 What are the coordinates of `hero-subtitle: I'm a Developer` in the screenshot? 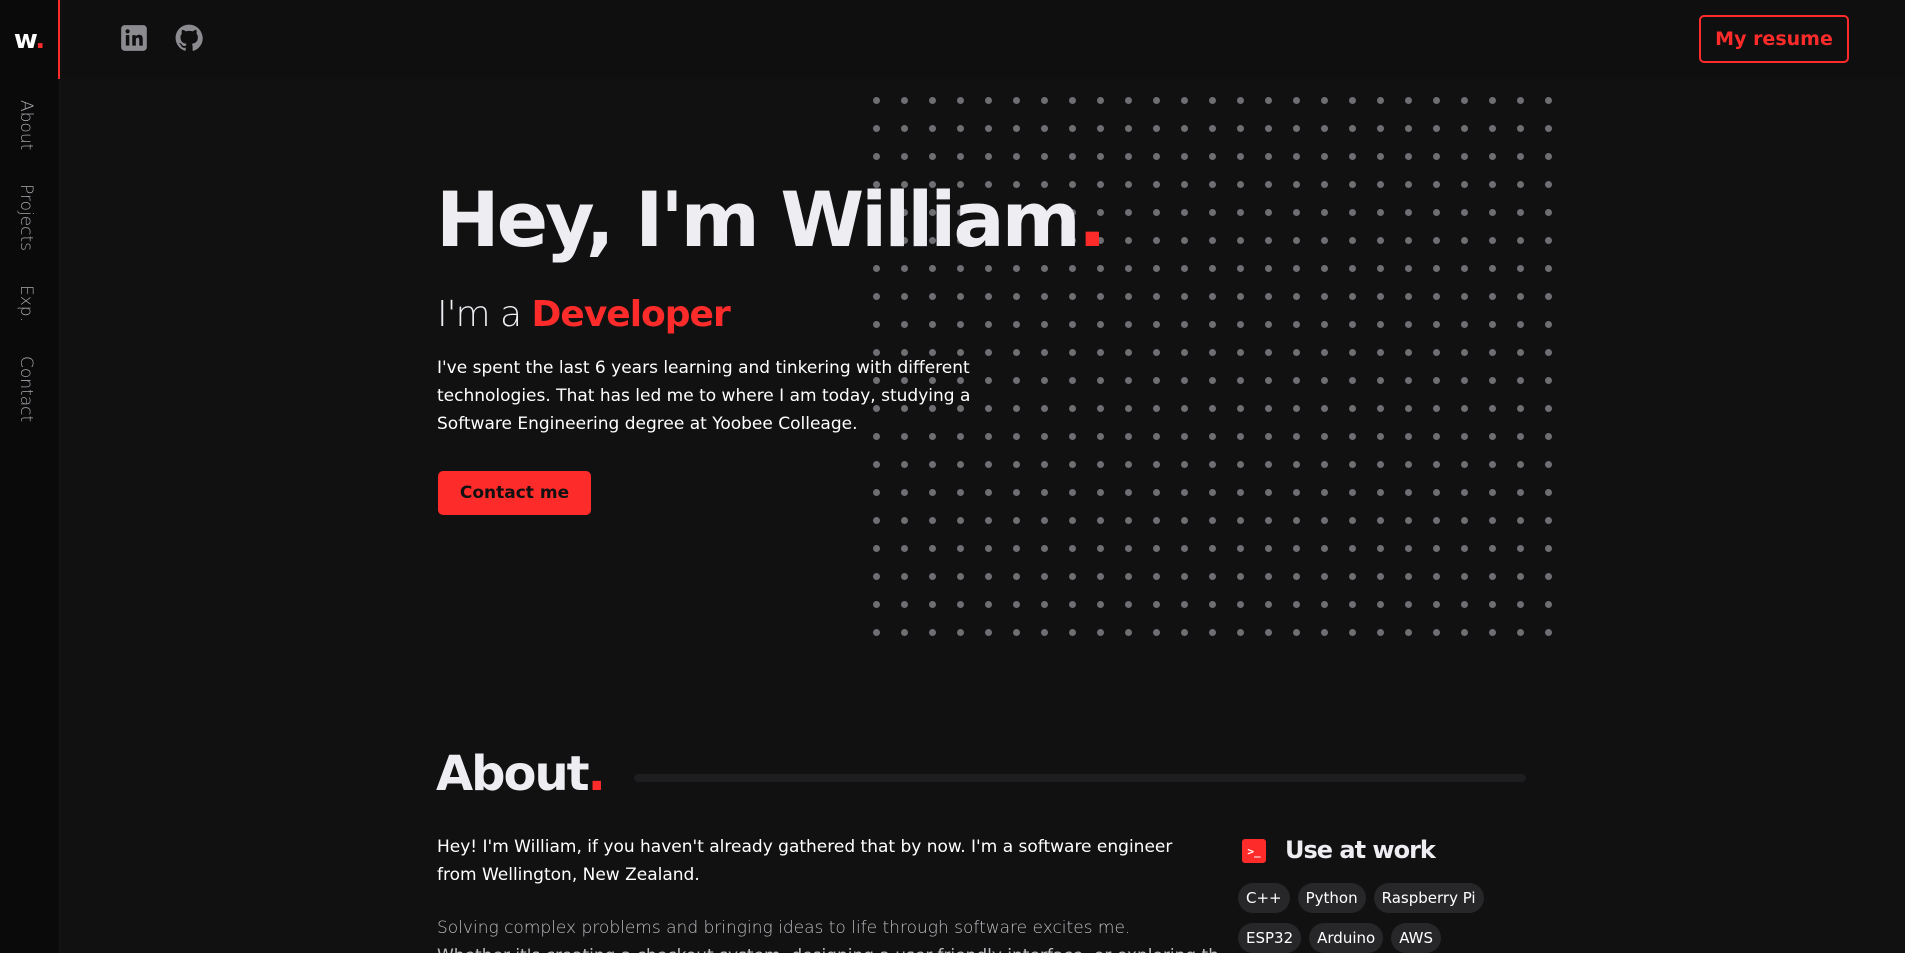 It's located at (584, 314).